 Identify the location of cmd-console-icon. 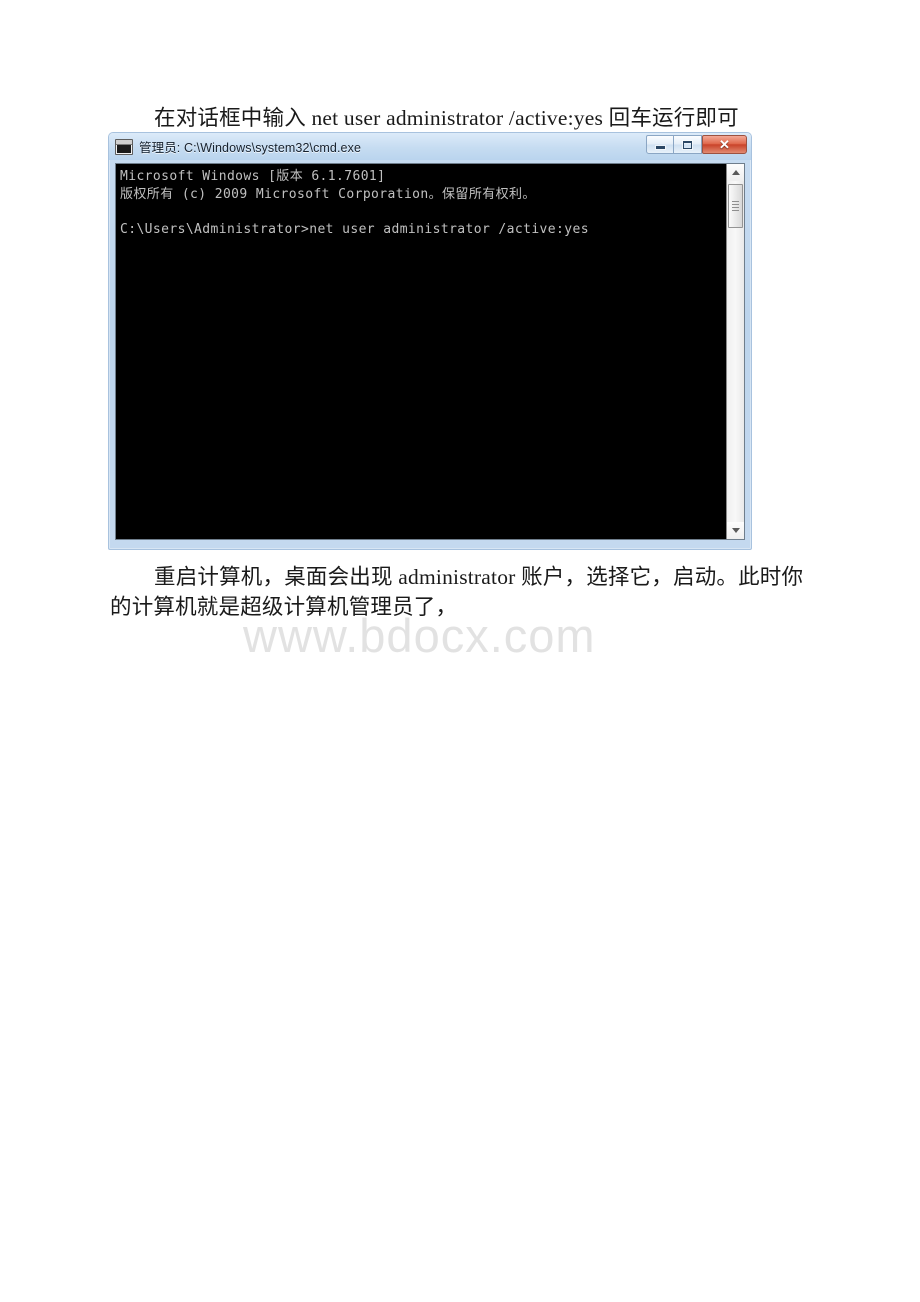
(124, 146).